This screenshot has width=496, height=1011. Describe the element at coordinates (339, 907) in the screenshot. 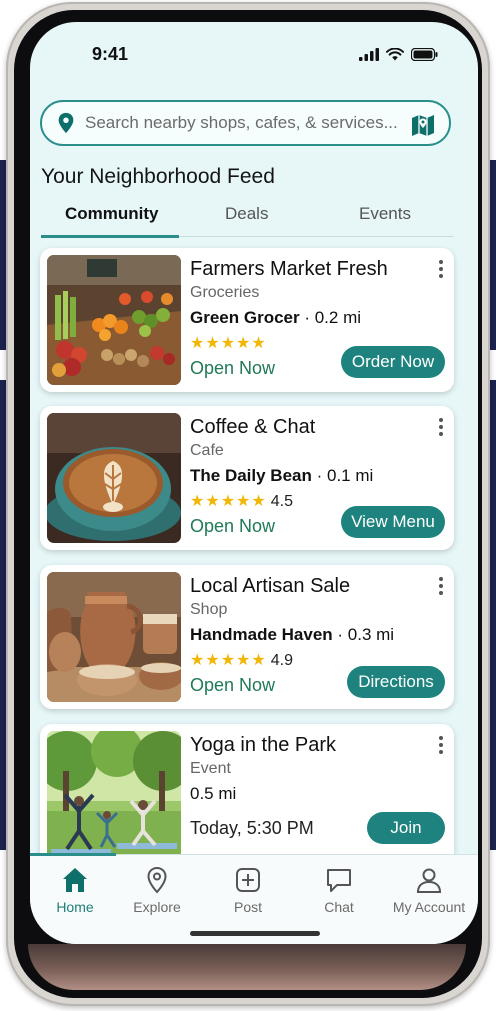

I see `nav-label: Chat` at that location.